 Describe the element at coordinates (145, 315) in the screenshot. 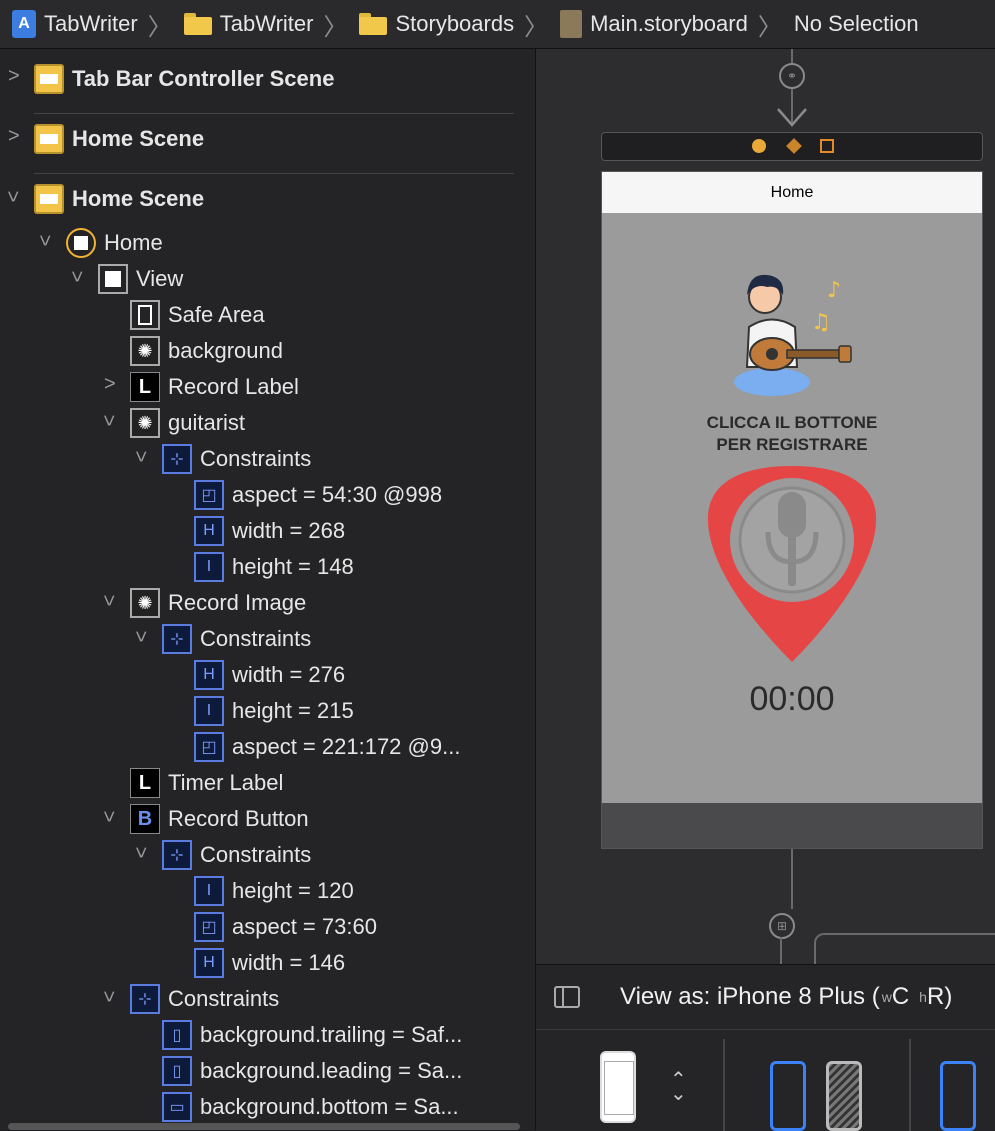

I see `safe-area-icon` at that location.